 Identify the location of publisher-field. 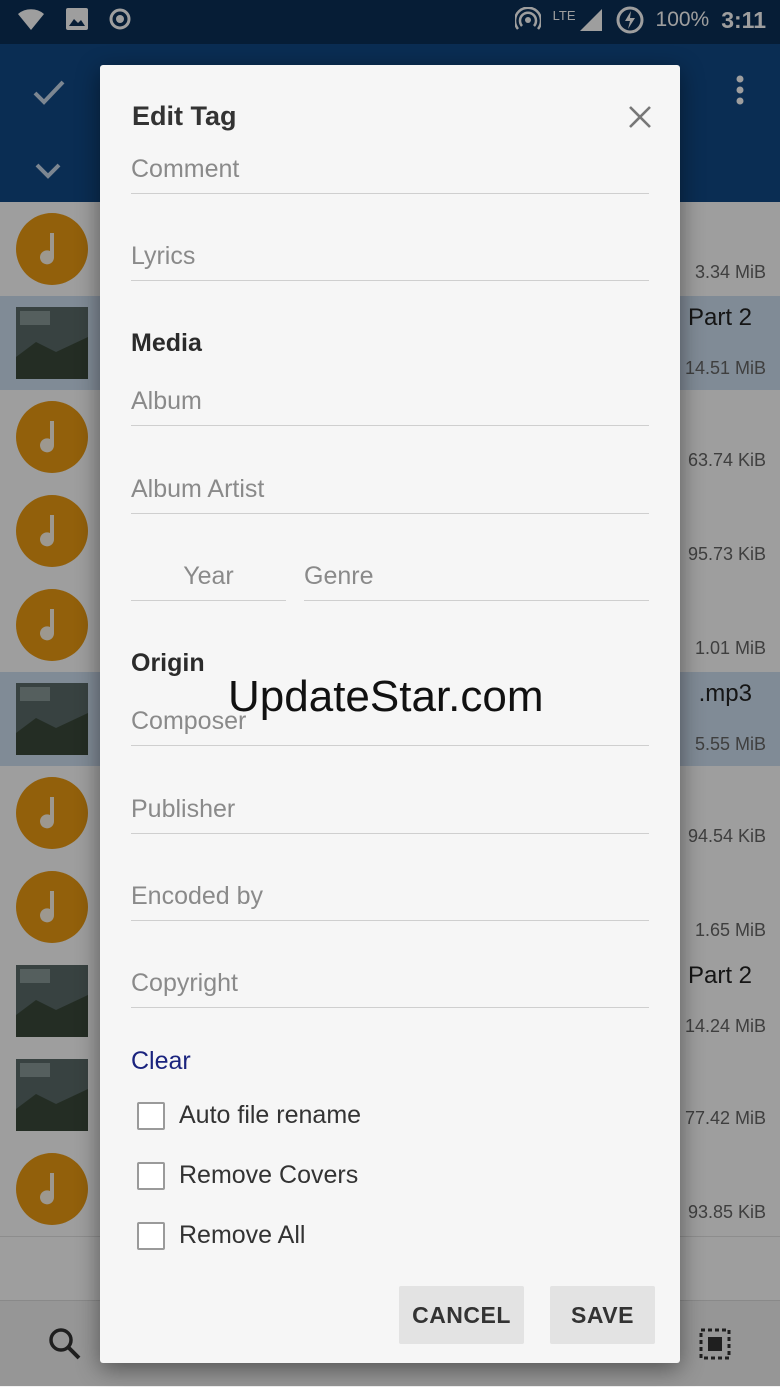
(390, 814).